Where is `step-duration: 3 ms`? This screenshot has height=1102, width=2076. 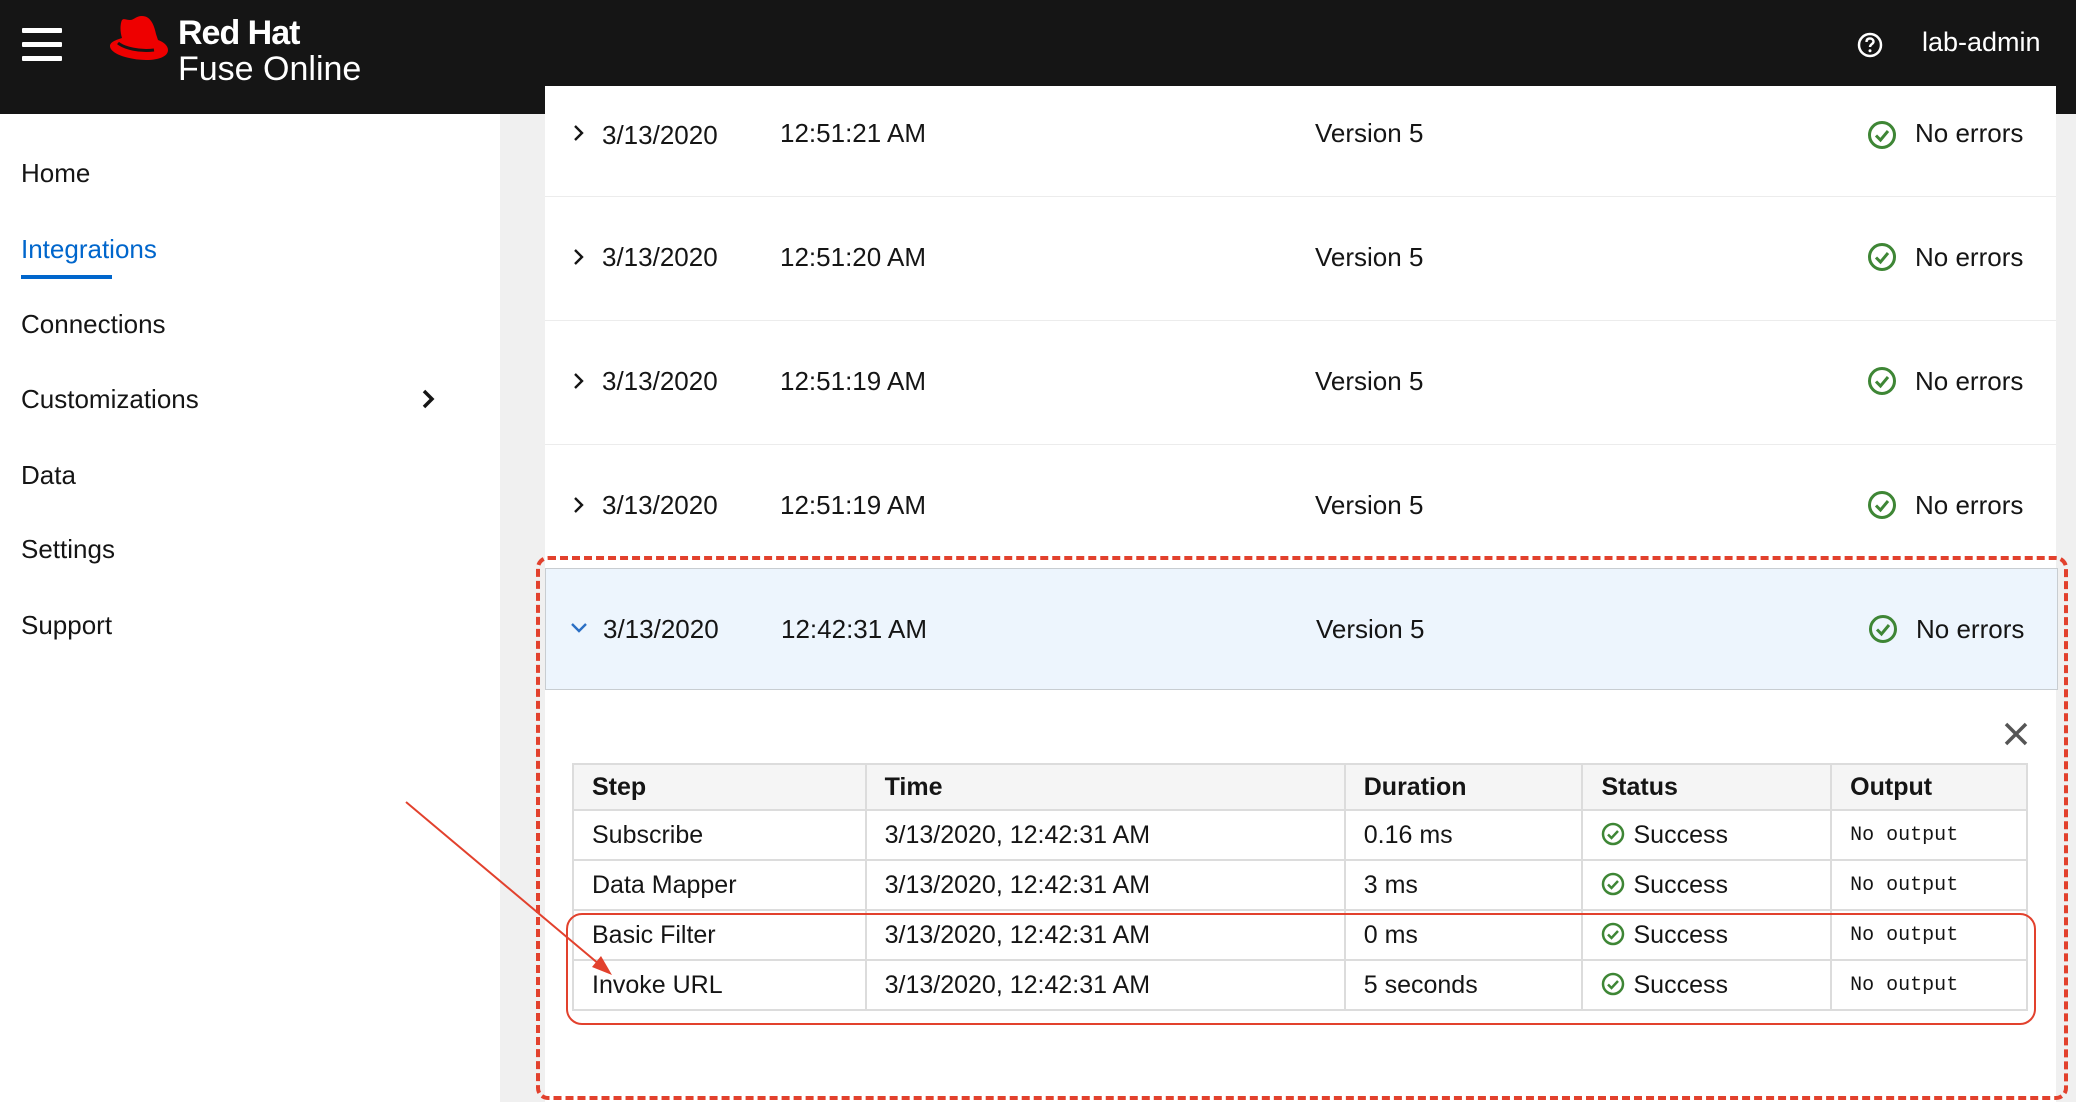 step-duration: 3 ms is located at coordinates (1463, 885).